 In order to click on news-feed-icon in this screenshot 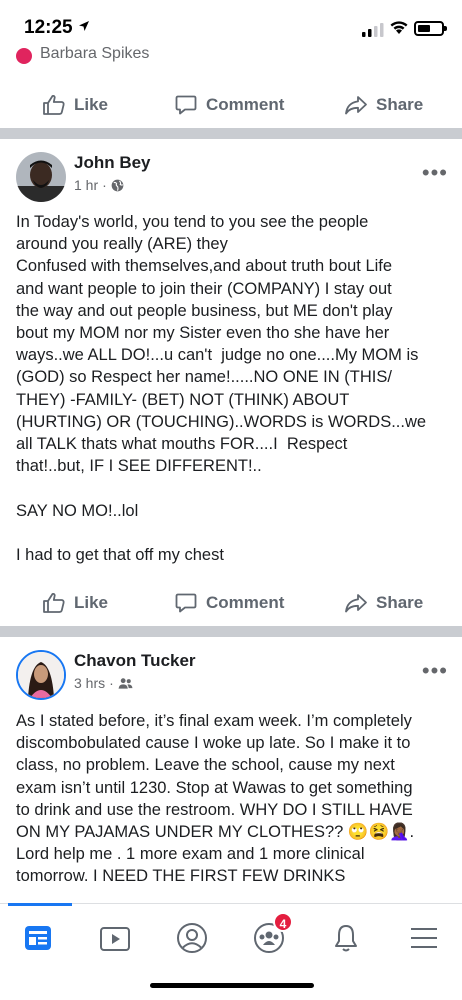, I will do `click(38, 938)`.